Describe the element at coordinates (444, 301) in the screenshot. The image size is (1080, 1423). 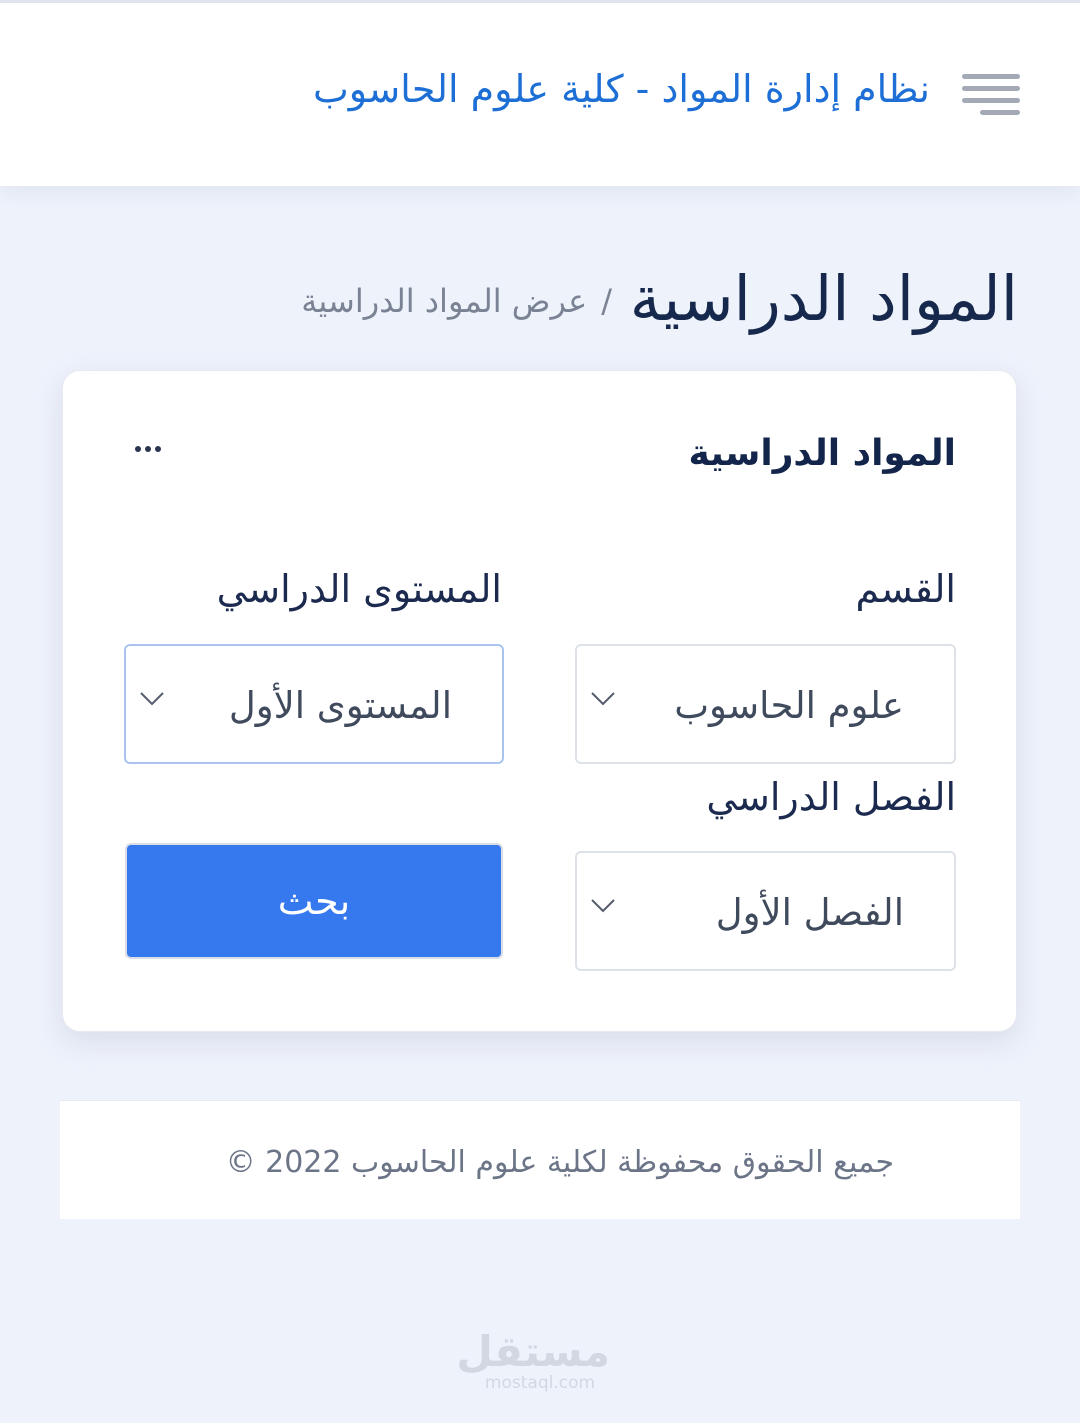
I see `breadcrumb-current: عرض المواد الدراسية` at that location.